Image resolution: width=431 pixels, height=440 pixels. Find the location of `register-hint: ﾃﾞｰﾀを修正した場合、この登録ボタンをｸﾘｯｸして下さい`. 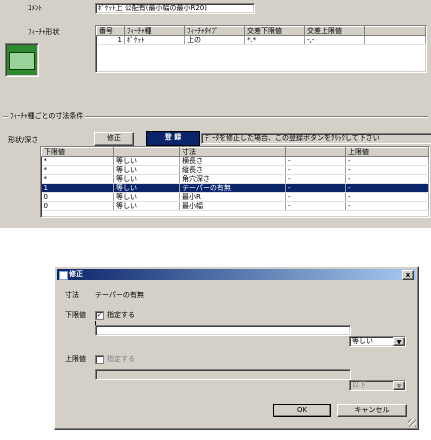

register-hint: ﾃﾞｰﾀを修正した場合、この登録ボタンをｸﾘｯｸして下さい is located at coordinates (316, 138).